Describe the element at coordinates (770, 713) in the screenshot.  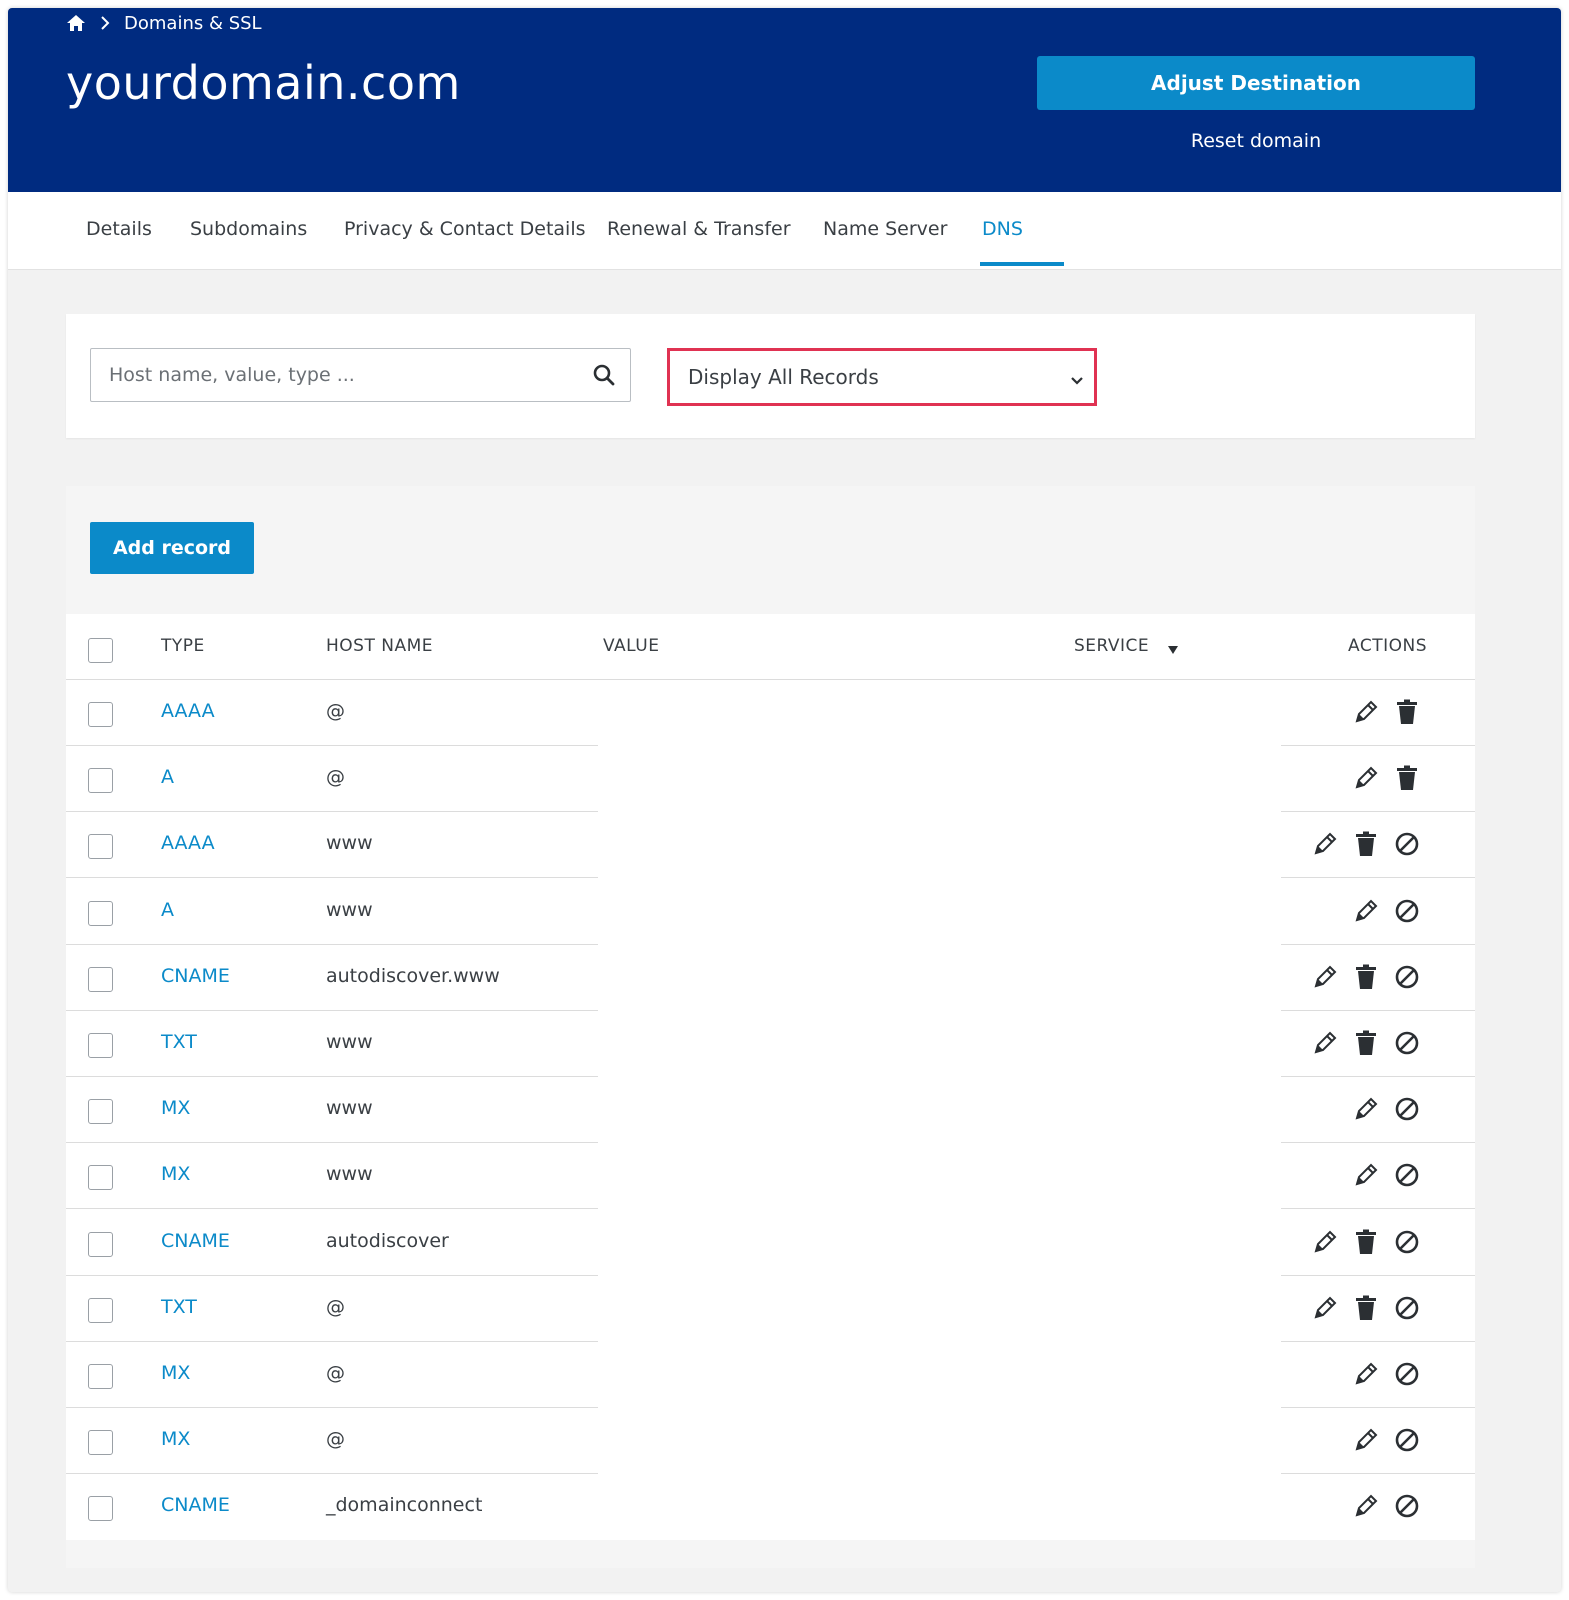
I see `table-row: AAAA @` at that location.